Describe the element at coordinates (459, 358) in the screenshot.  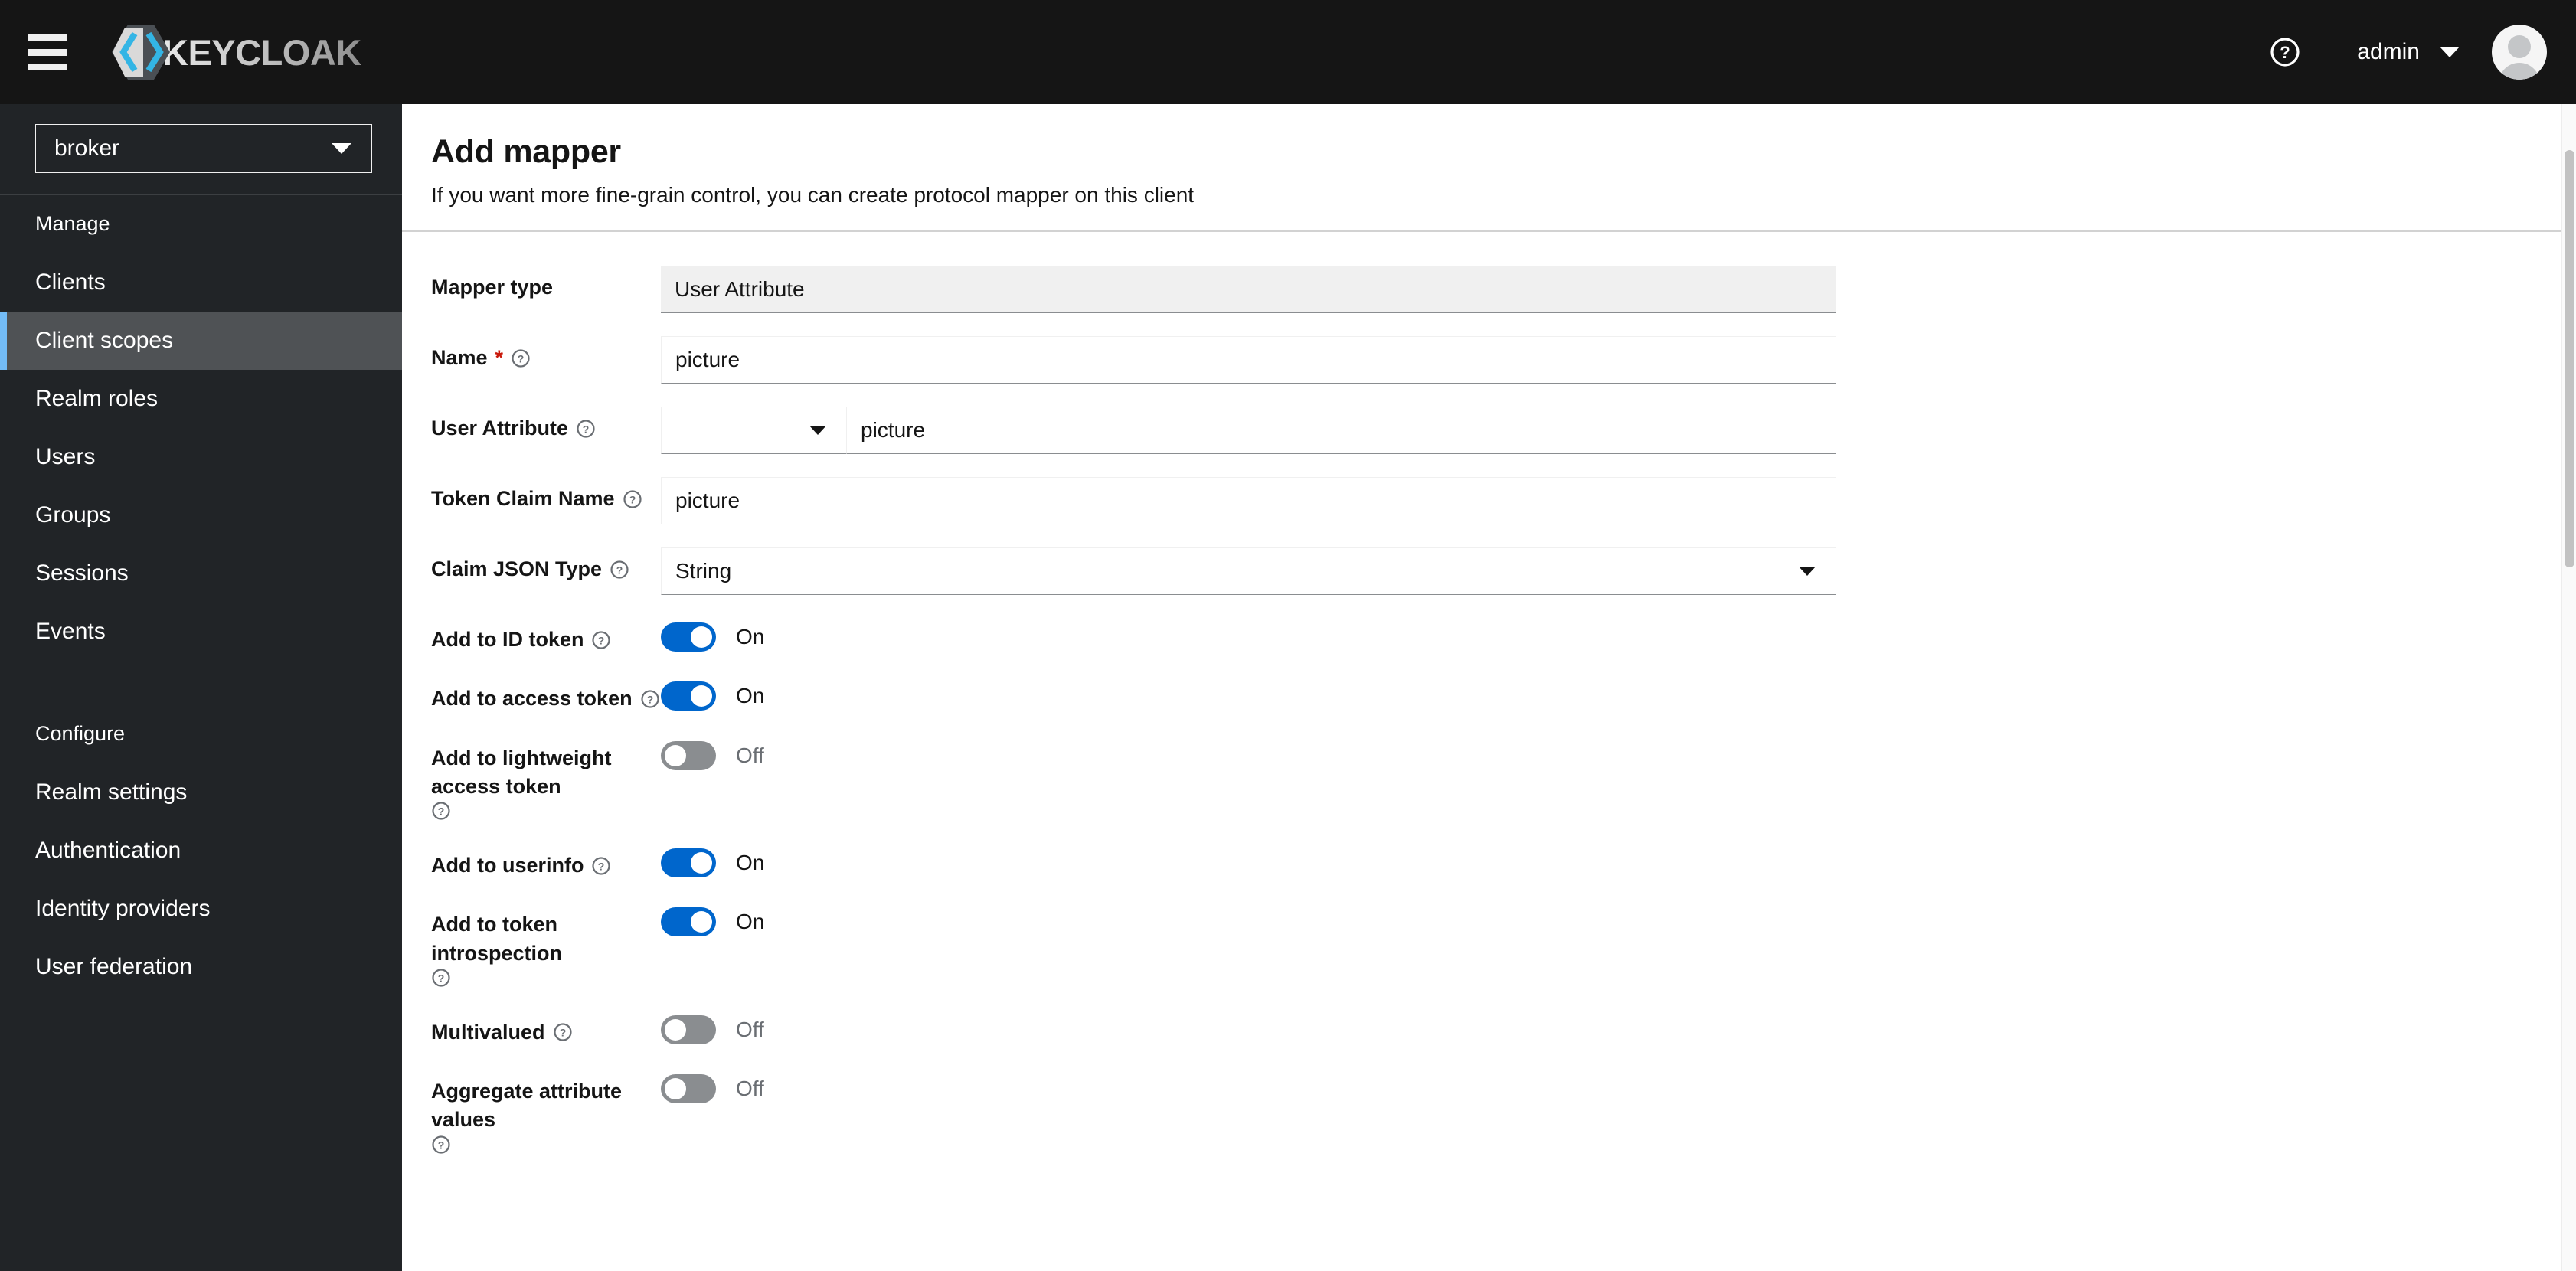
I see `name-label-text: Name` at that location.